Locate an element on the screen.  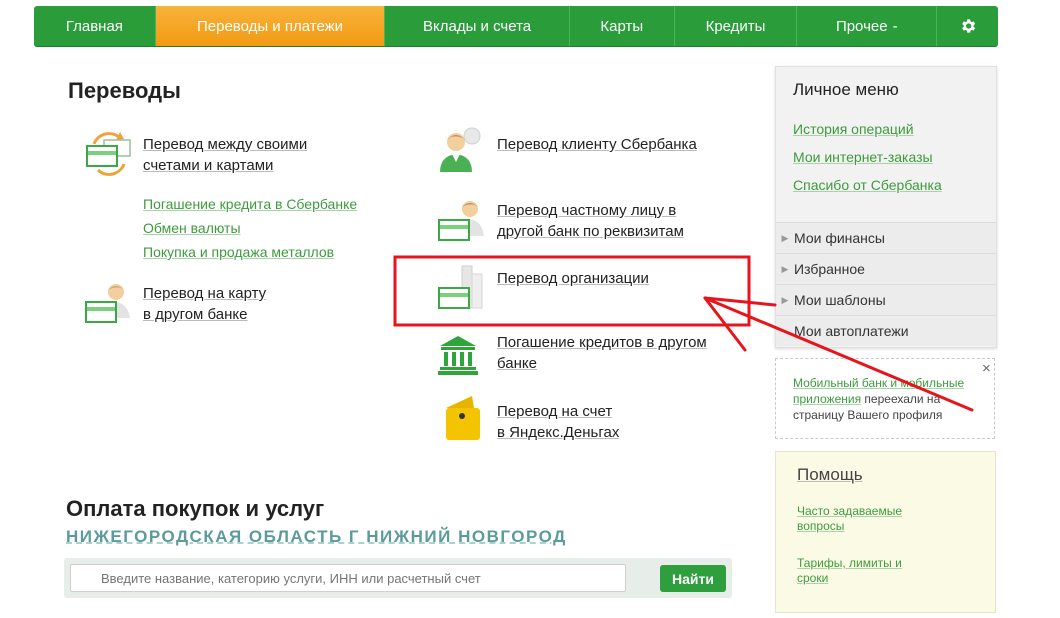
red-annotation-overlay is located at coordinates (683, 333).